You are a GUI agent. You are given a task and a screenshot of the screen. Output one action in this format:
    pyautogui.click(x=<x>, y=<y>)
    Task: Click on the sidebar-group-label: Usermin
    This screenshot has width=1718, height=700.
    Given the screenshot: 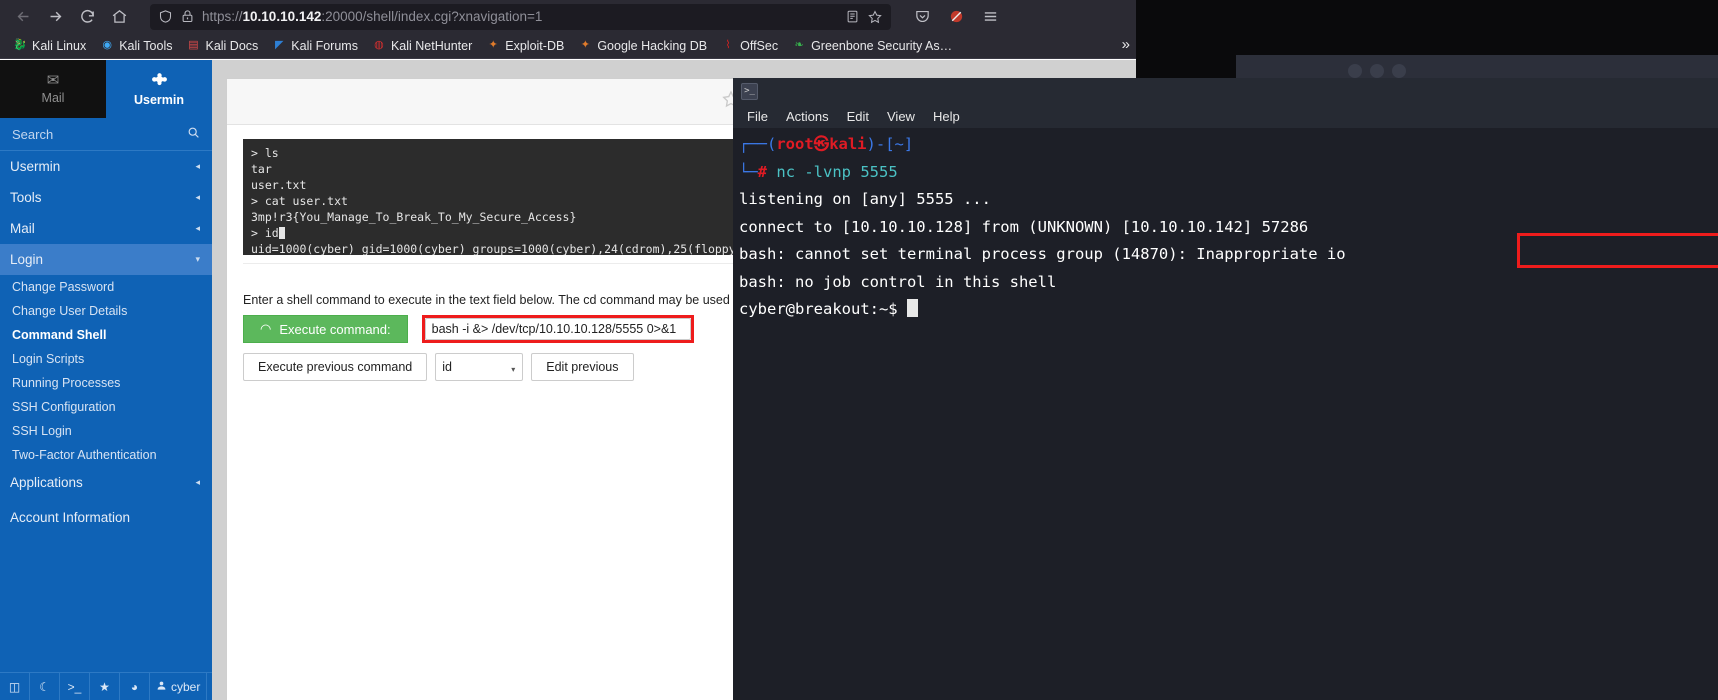 What is the action you would take?
    pyautogui.click(x=35, y=166)
    